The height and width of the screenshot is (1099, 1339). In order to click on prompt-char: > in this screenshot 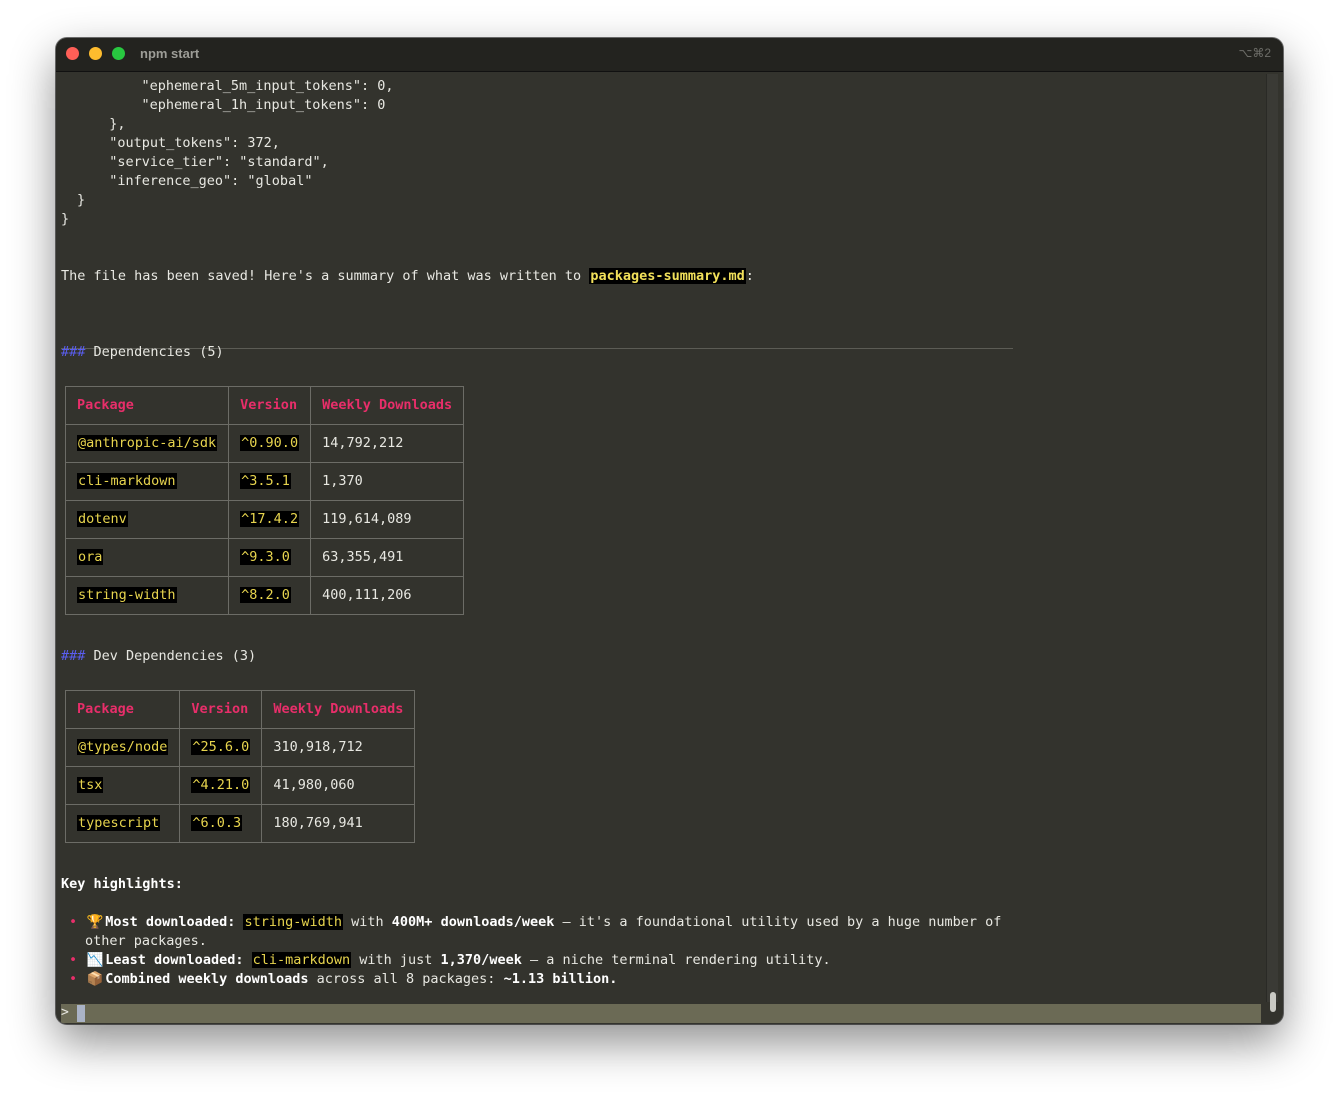, I will do `click(65, 1012)`.